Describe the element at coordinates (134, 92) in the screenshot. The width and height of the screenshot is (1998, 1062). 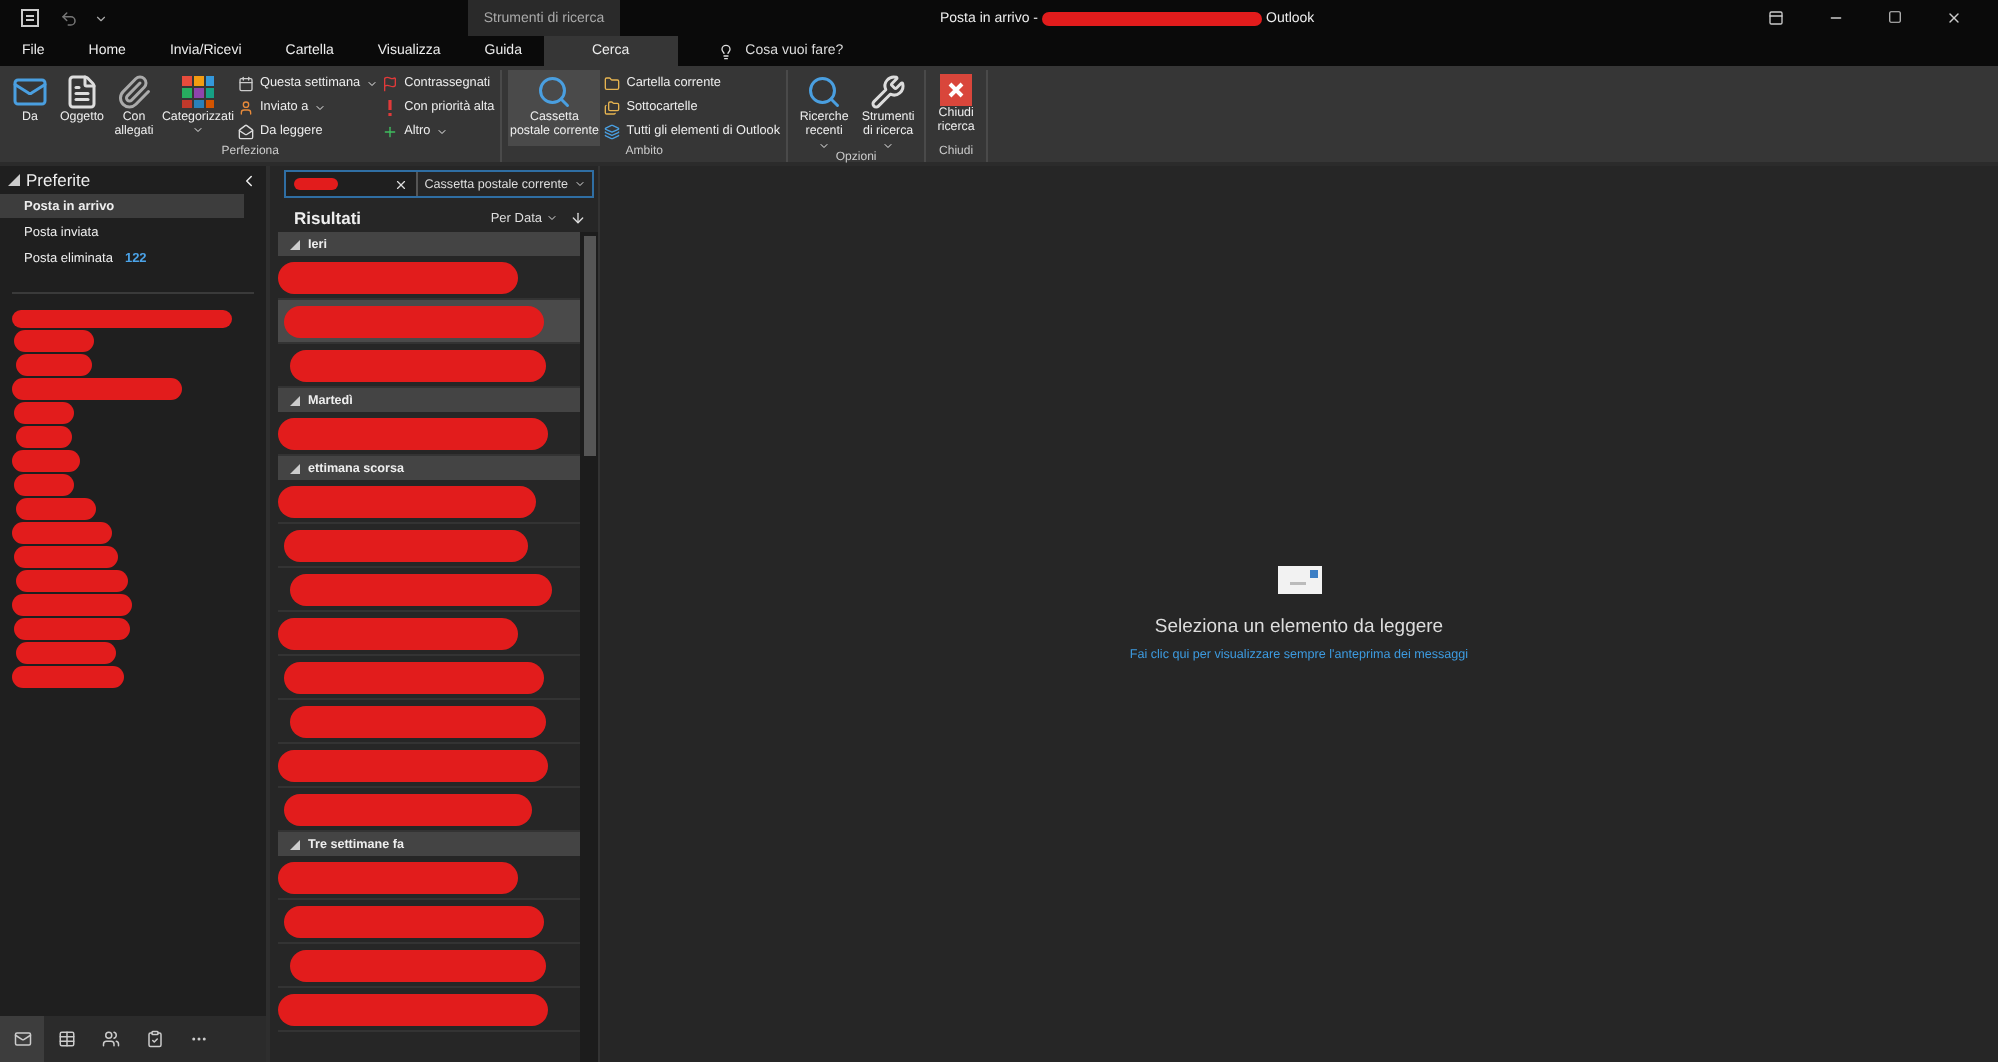
I see `paperclip-icon` at that location.